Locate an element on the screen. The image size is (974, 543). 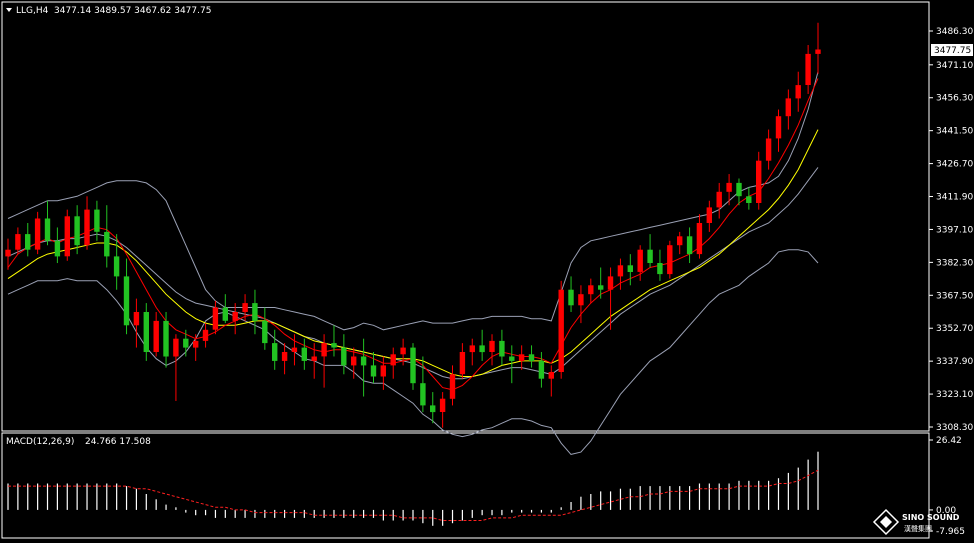
macd-tick-label: -7.965 is located at coordinates (950, 532).